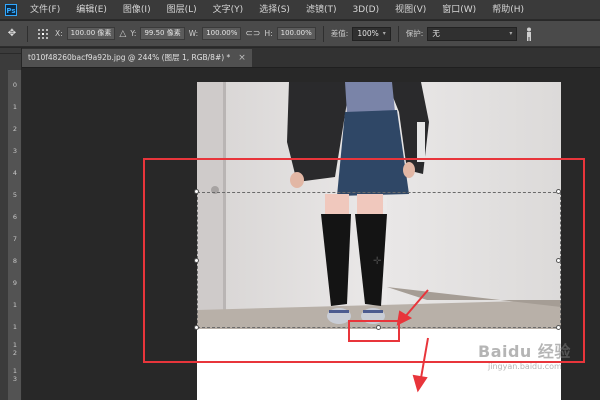  Describe the element at coordinates (59, 33) in the screenshot. I see `x-label: X:` at that location.